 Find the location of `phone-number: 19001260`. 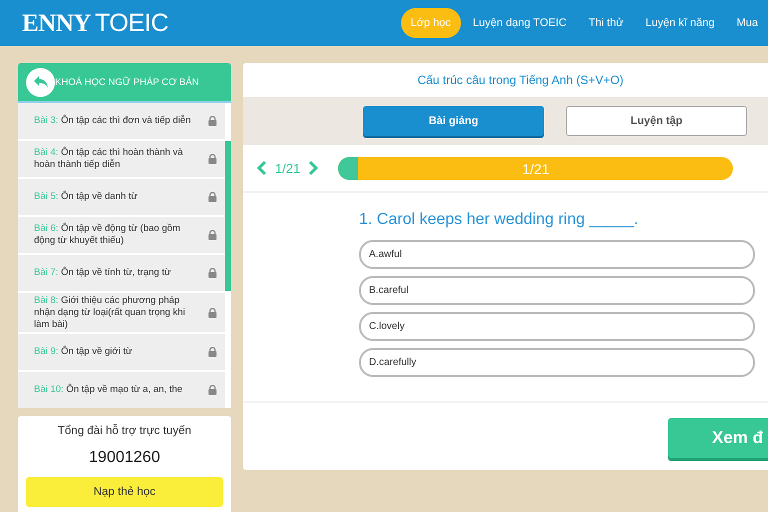

phone-number: 19001260 is located at coordinates (124, 458).